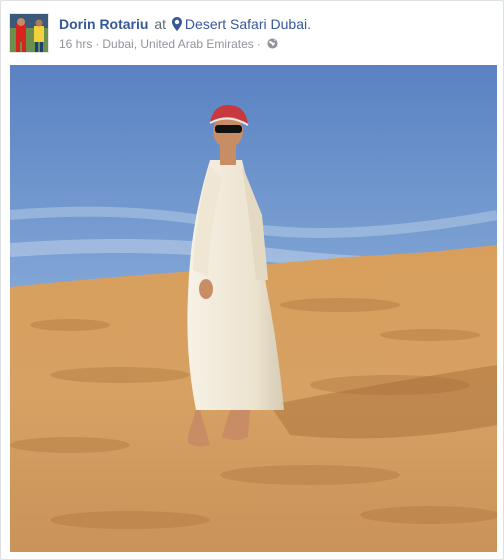 The width and height of the screenshot is (504, 560). I want to click on place-name: Desert Safari Dubai., so click(247, 24).